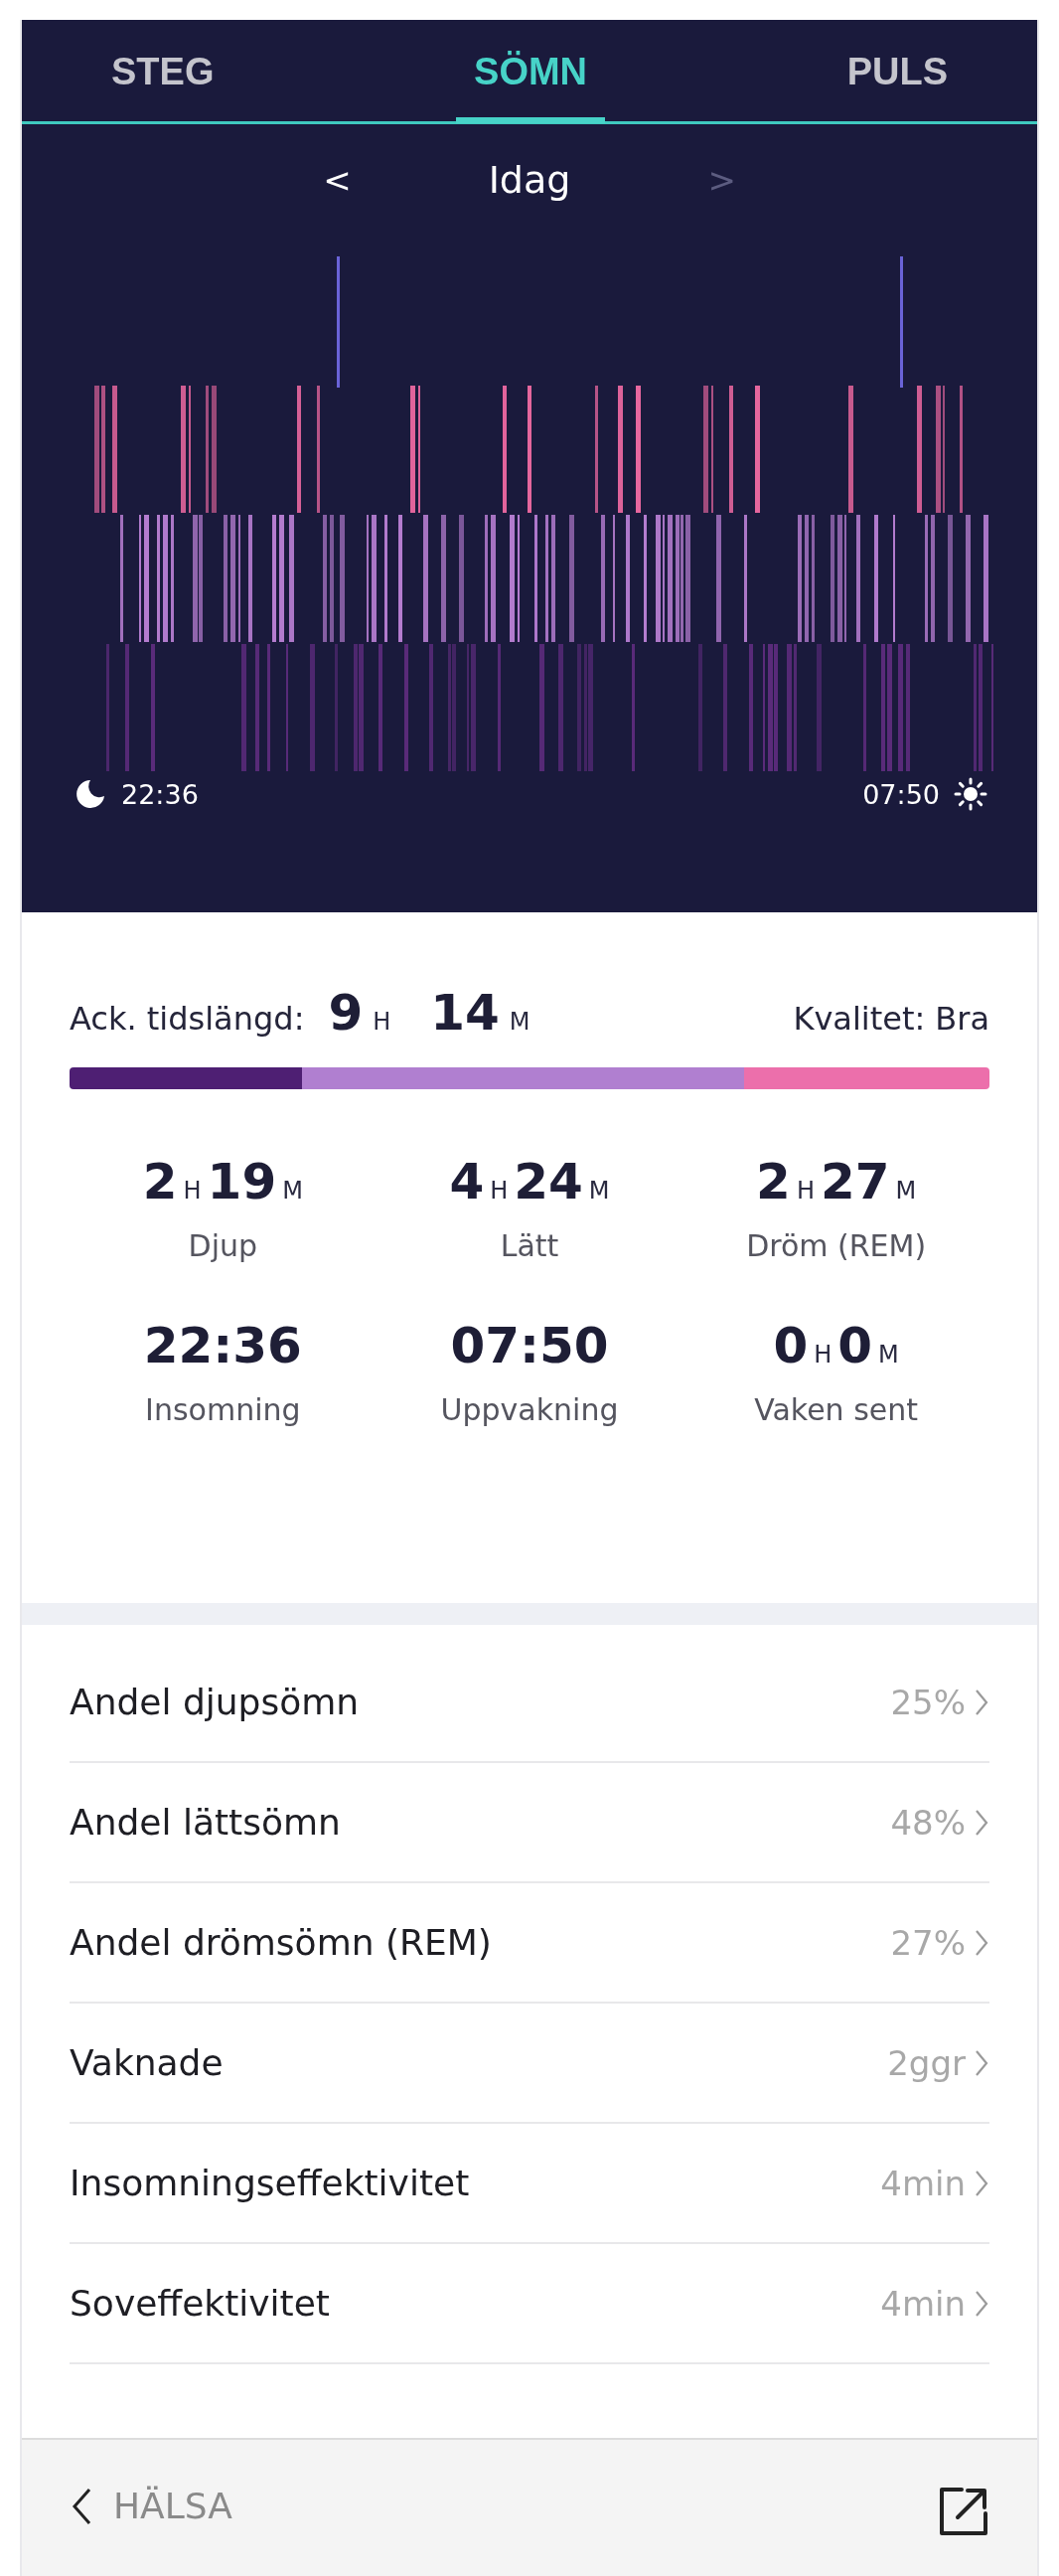  Describe the element at coordinates (898, 72) in the screenshot. I see `tab: PULS` at that location.